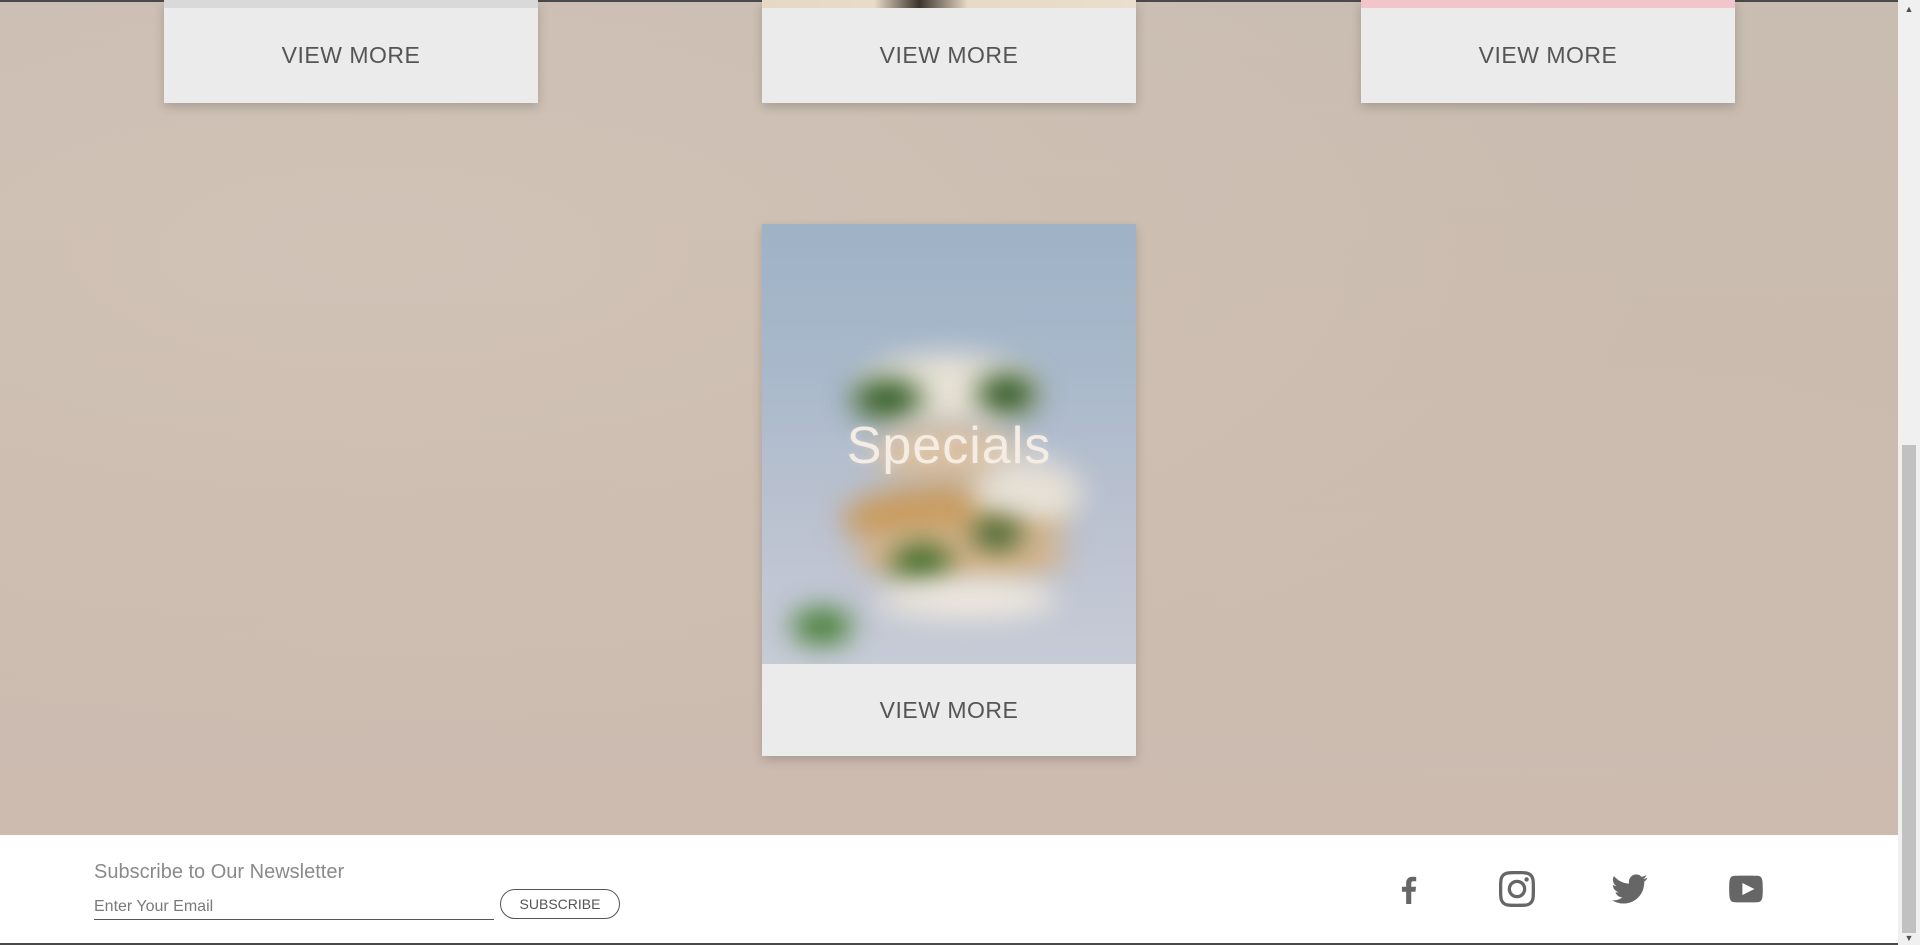 The image size is (1920, 945). I want to click on menu-card-3: VIEW MORE, so click(1548, 51).